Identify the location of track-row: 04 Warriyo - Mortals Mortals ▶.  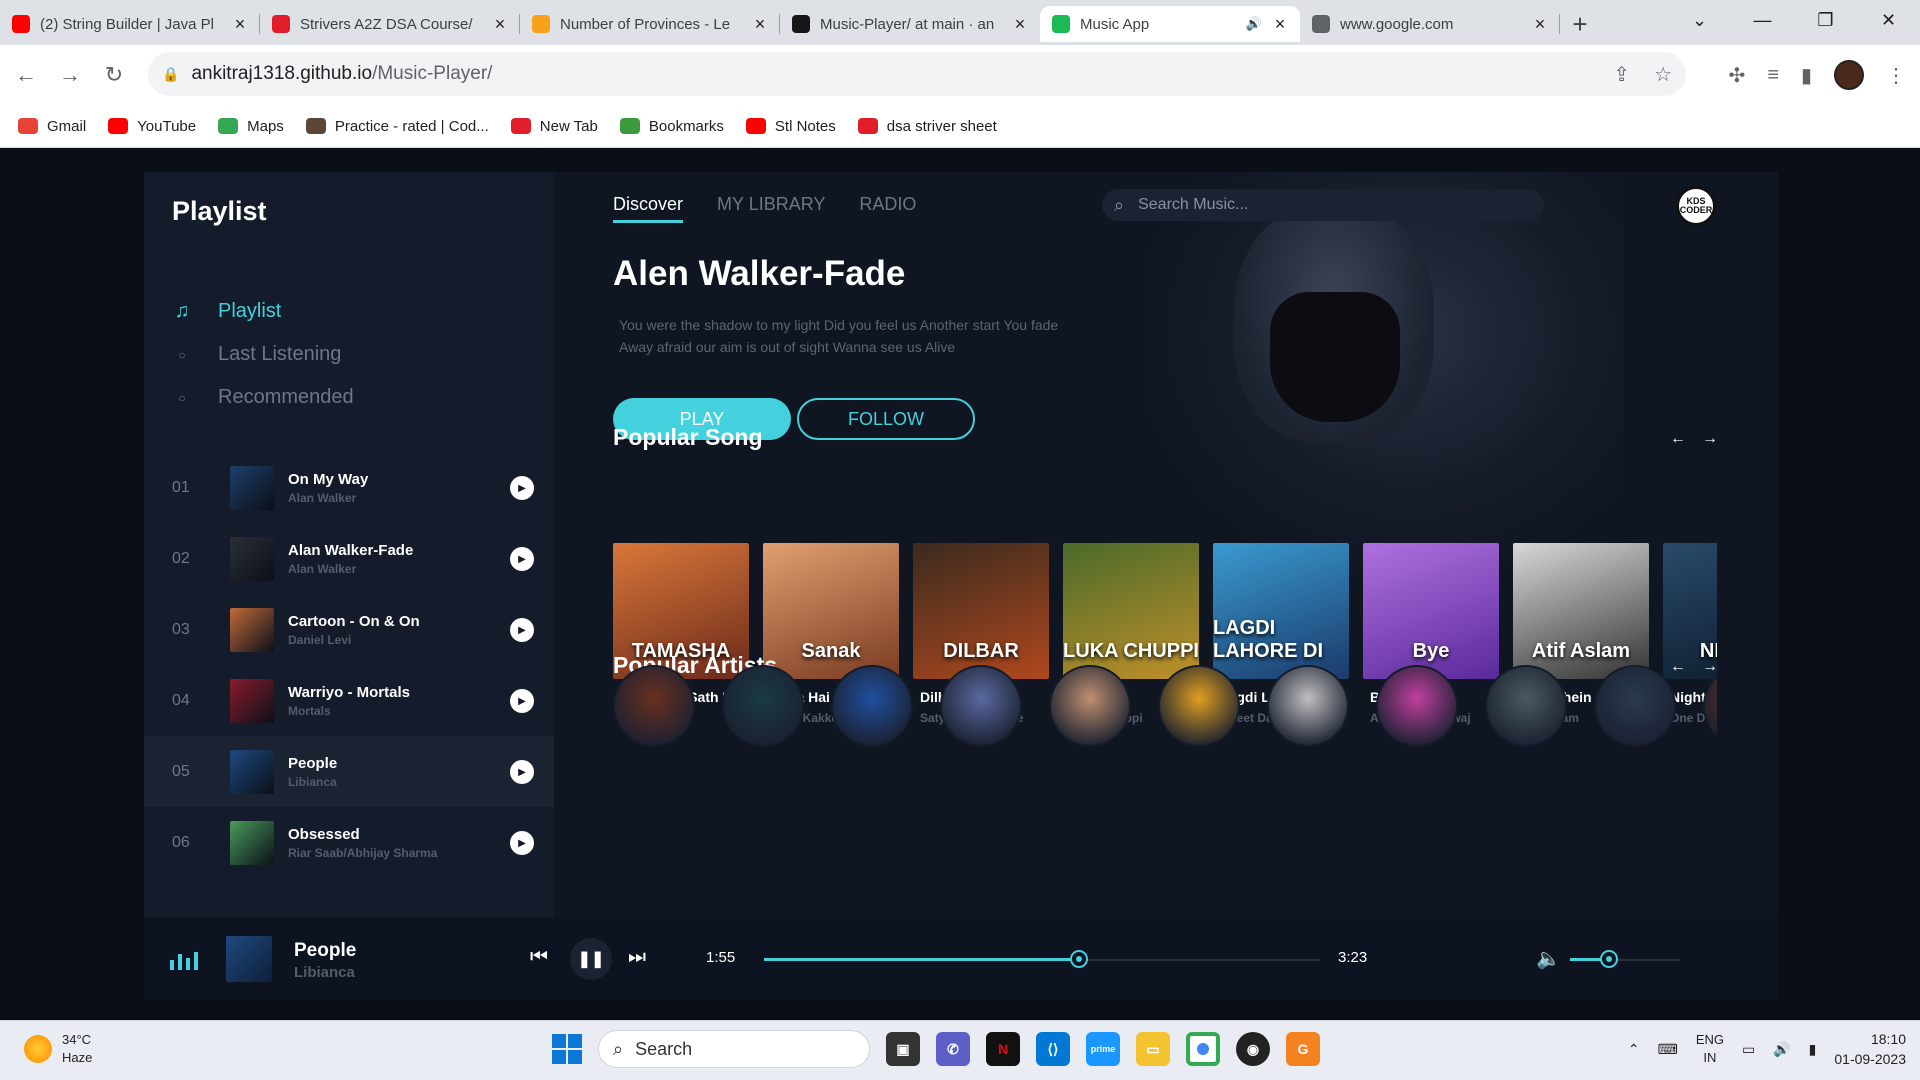
(349, 700).